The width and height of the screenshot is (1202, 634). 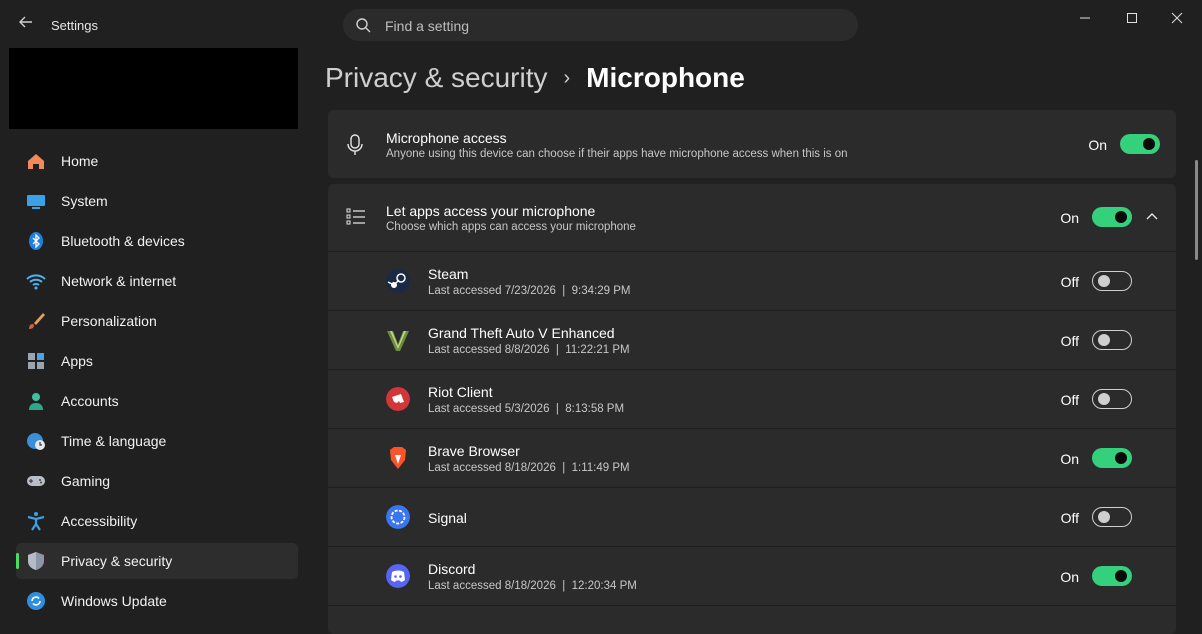 I want to click on sidebar-item-label: Personalization, so click(x=109, y=321).